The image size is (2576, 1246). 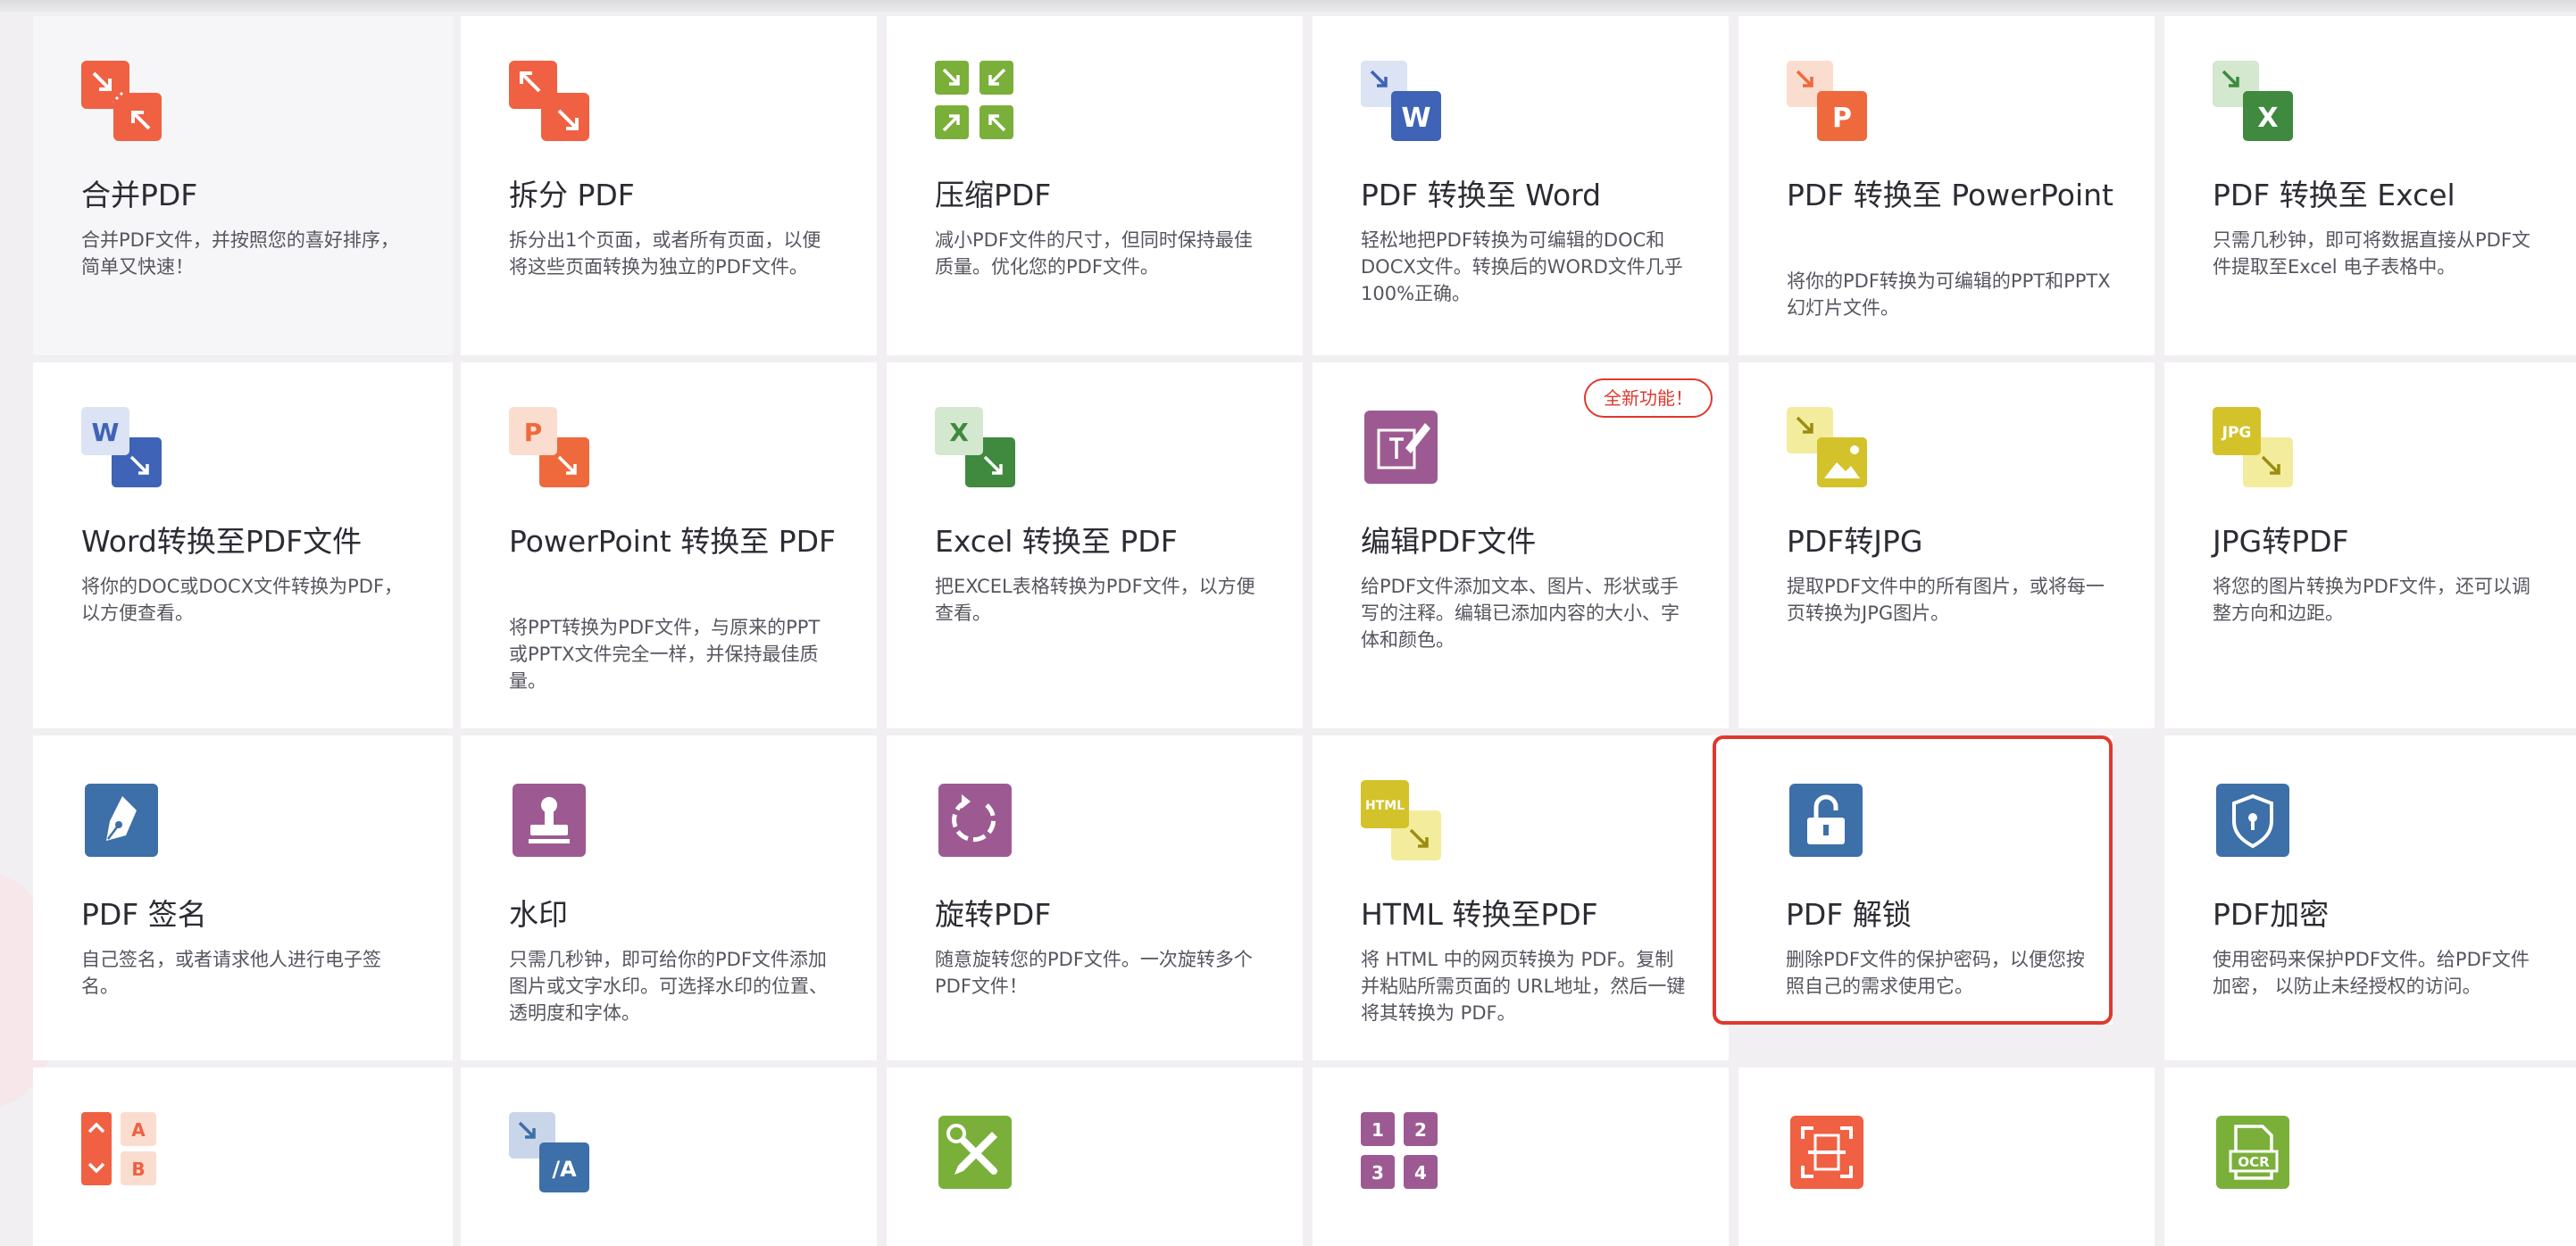 I want to click on tool-title: 水印, so click(x=538, y=915).